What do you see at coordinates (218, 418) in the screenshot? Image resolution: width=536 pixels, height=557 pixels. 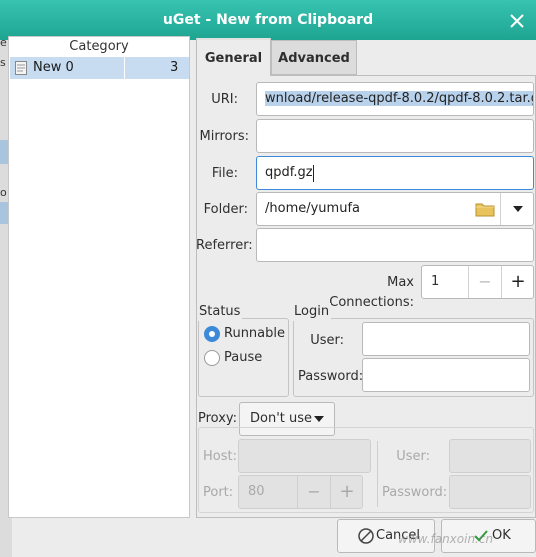 I see `proxy-label: Proxy:` at bounding box center [218, 418].